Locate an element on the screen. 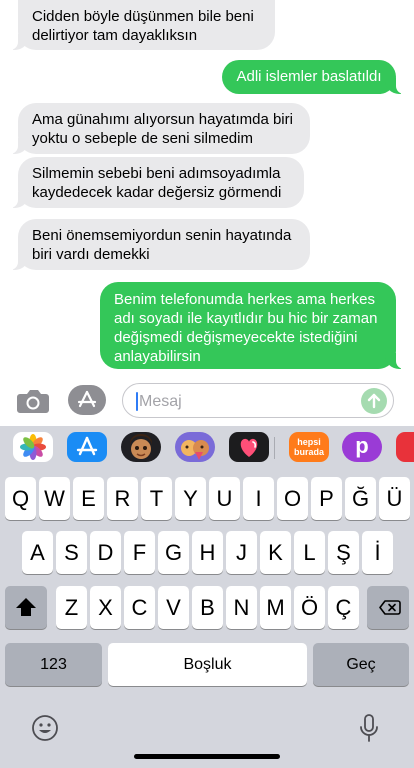 This screenshot has height=768, width=414. app-label-top: hepsi is located at coordinates (309, 442).